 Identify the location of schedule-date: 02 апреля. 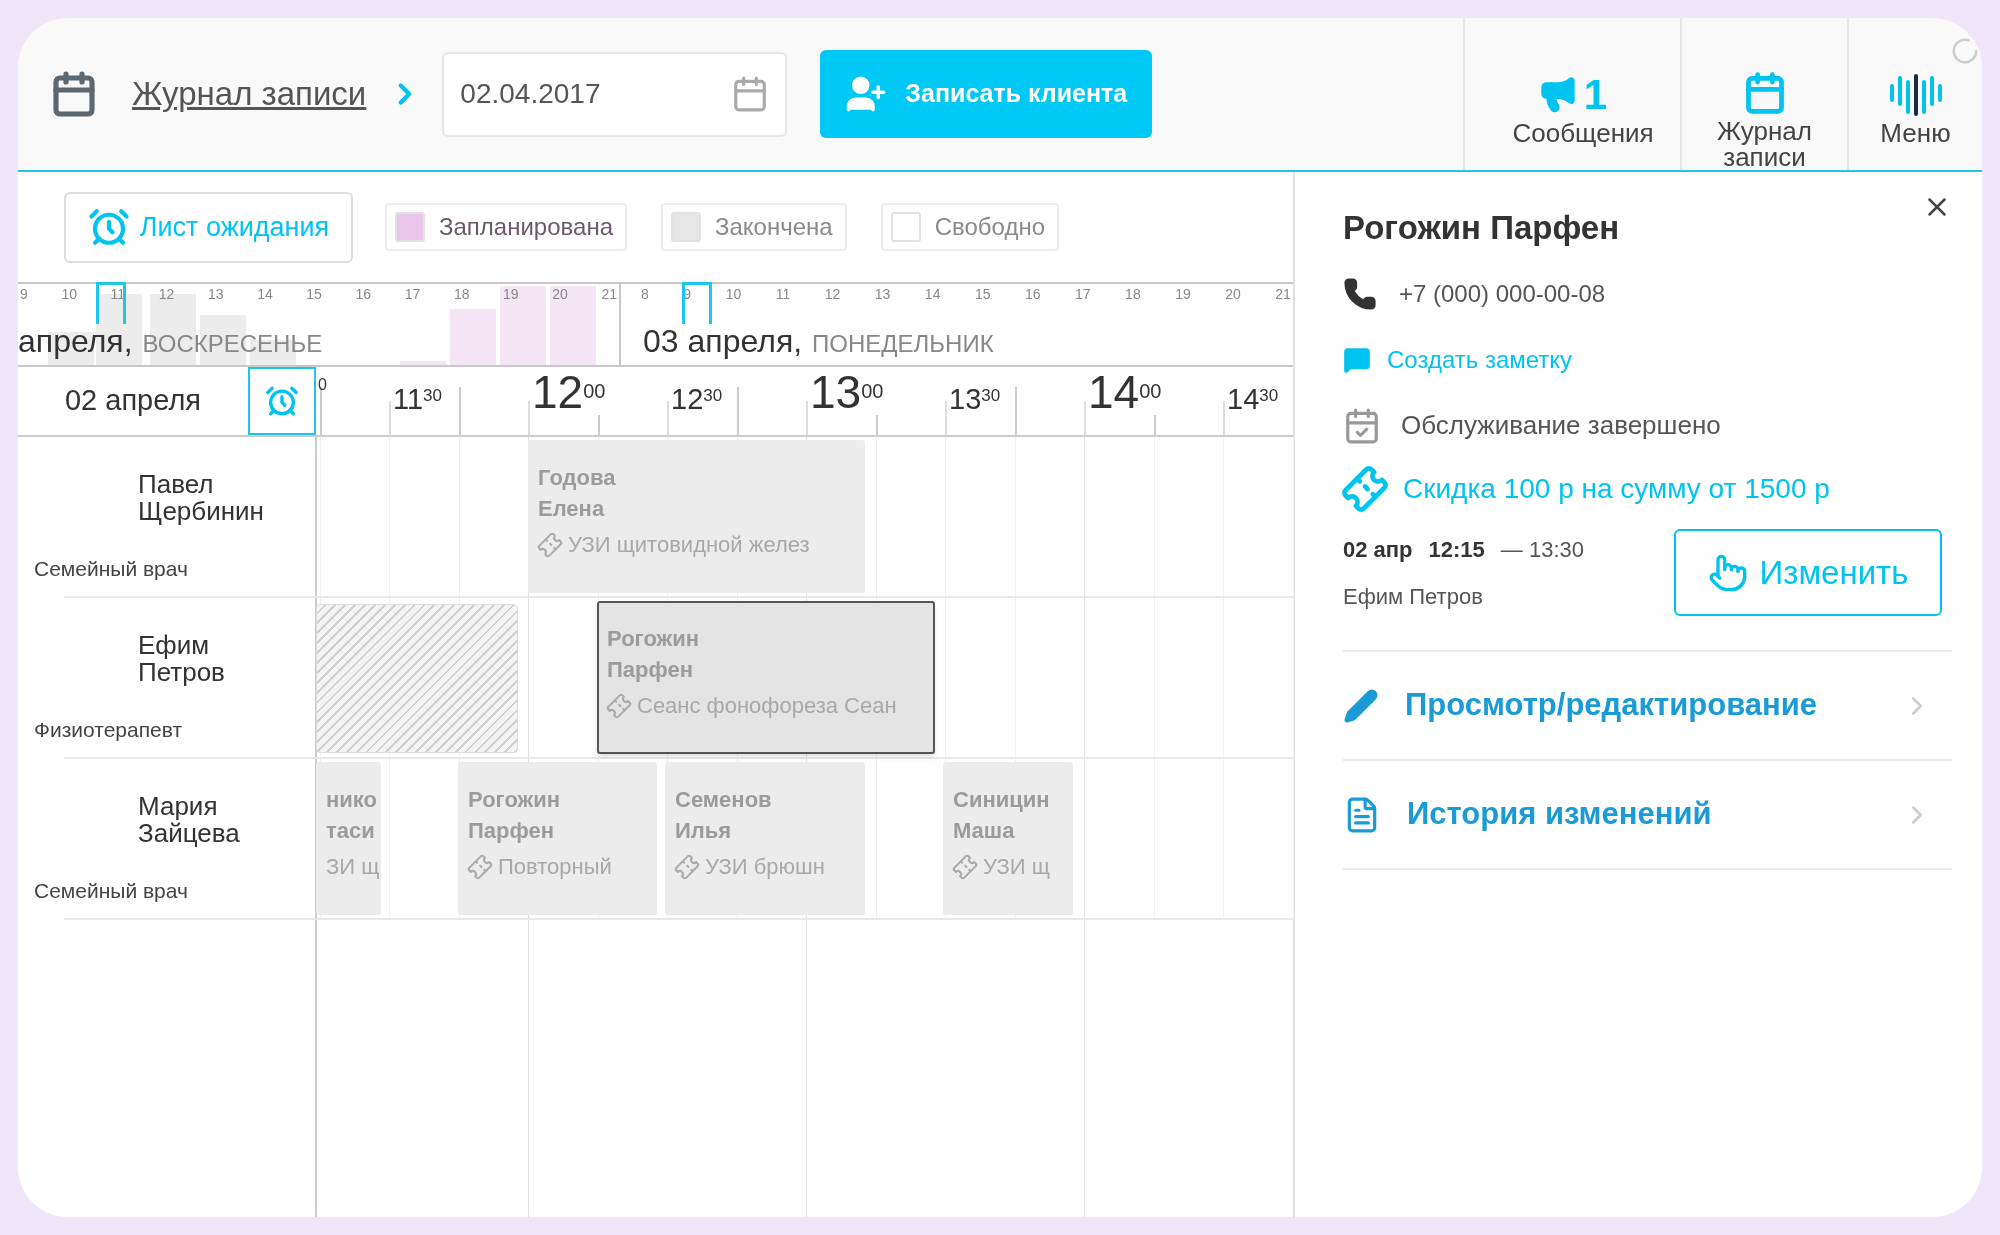
(133, 401).